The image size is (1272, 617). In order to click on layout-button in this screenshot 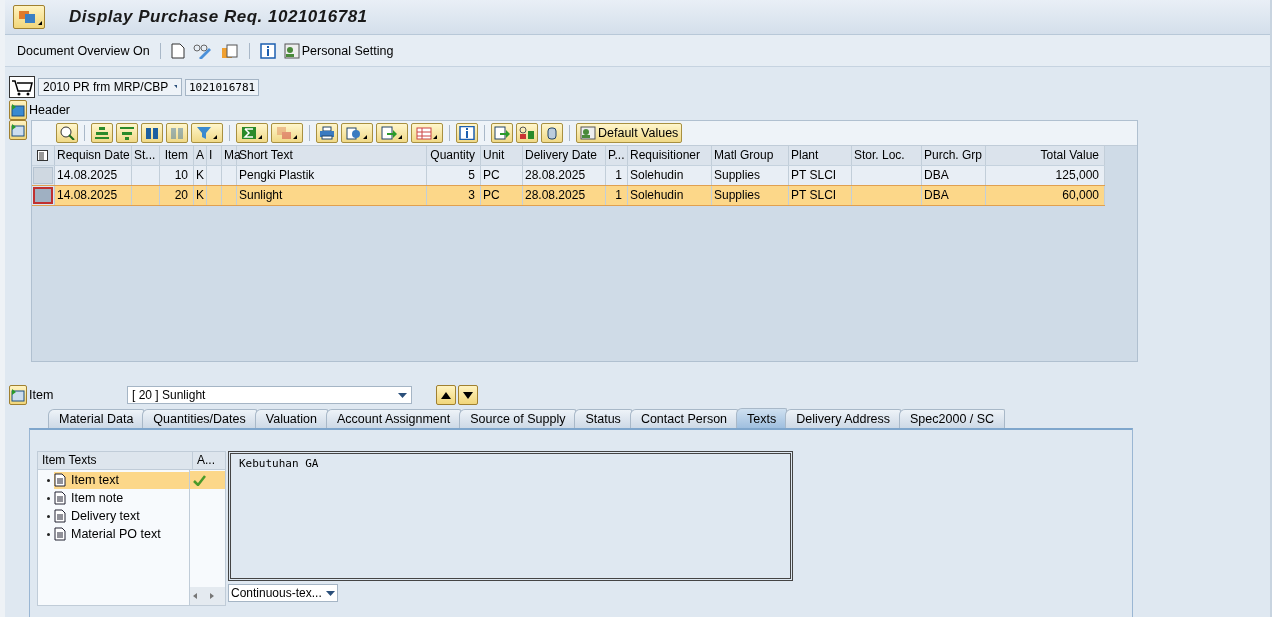, I will do `click(427, 133)`.